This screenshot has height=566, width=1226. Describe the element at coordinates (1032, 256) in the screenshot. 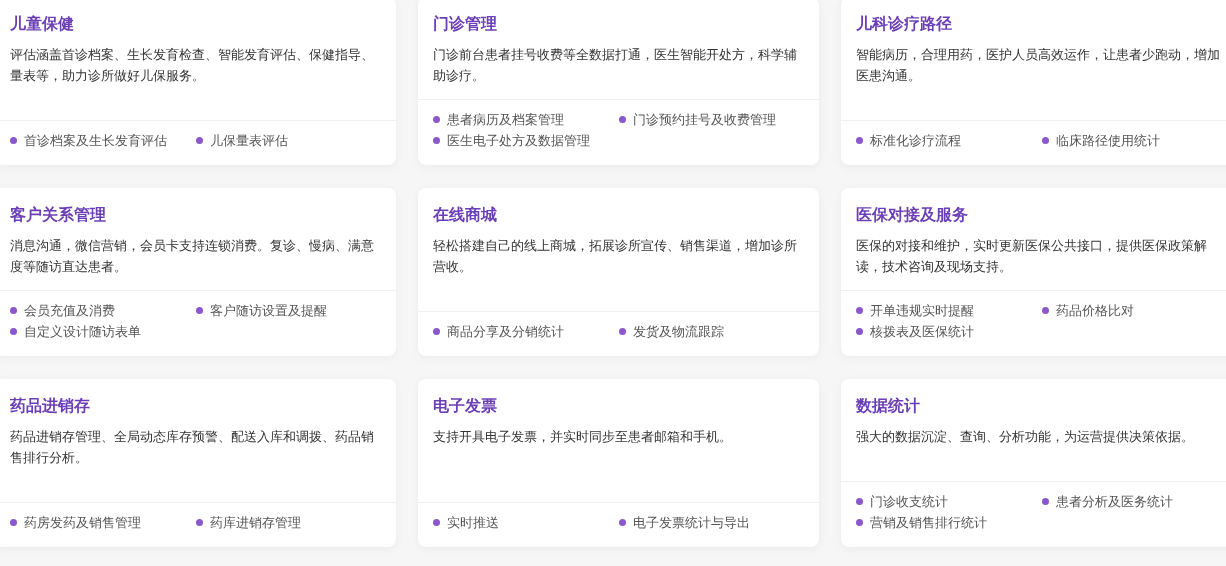

I see `card-description: 医保的对接和维护，实时更新医保公共接口，提供医保政策解读，技术咨询及现场支持。` at that location.